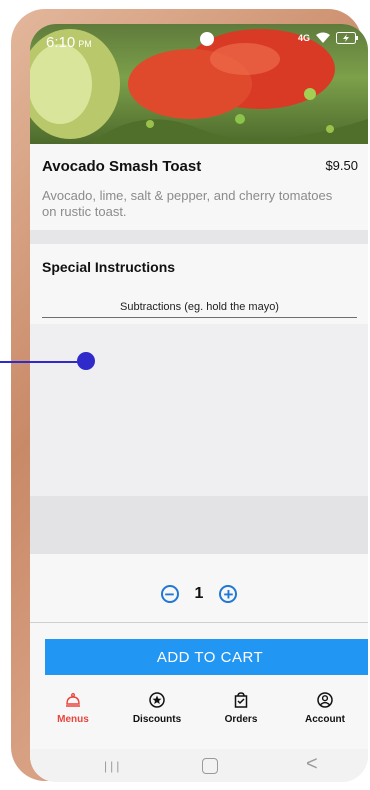  I want to click on battery-icon, so click(347, 38).